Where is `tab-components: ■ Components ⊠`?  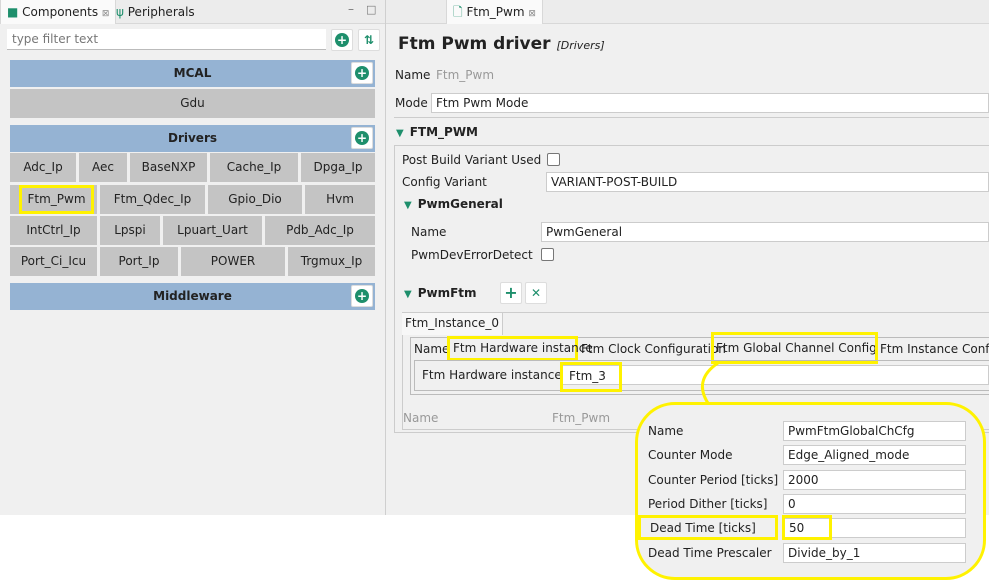 tab-components: ■ Components ⊠ is located at coordinates (58, 12).